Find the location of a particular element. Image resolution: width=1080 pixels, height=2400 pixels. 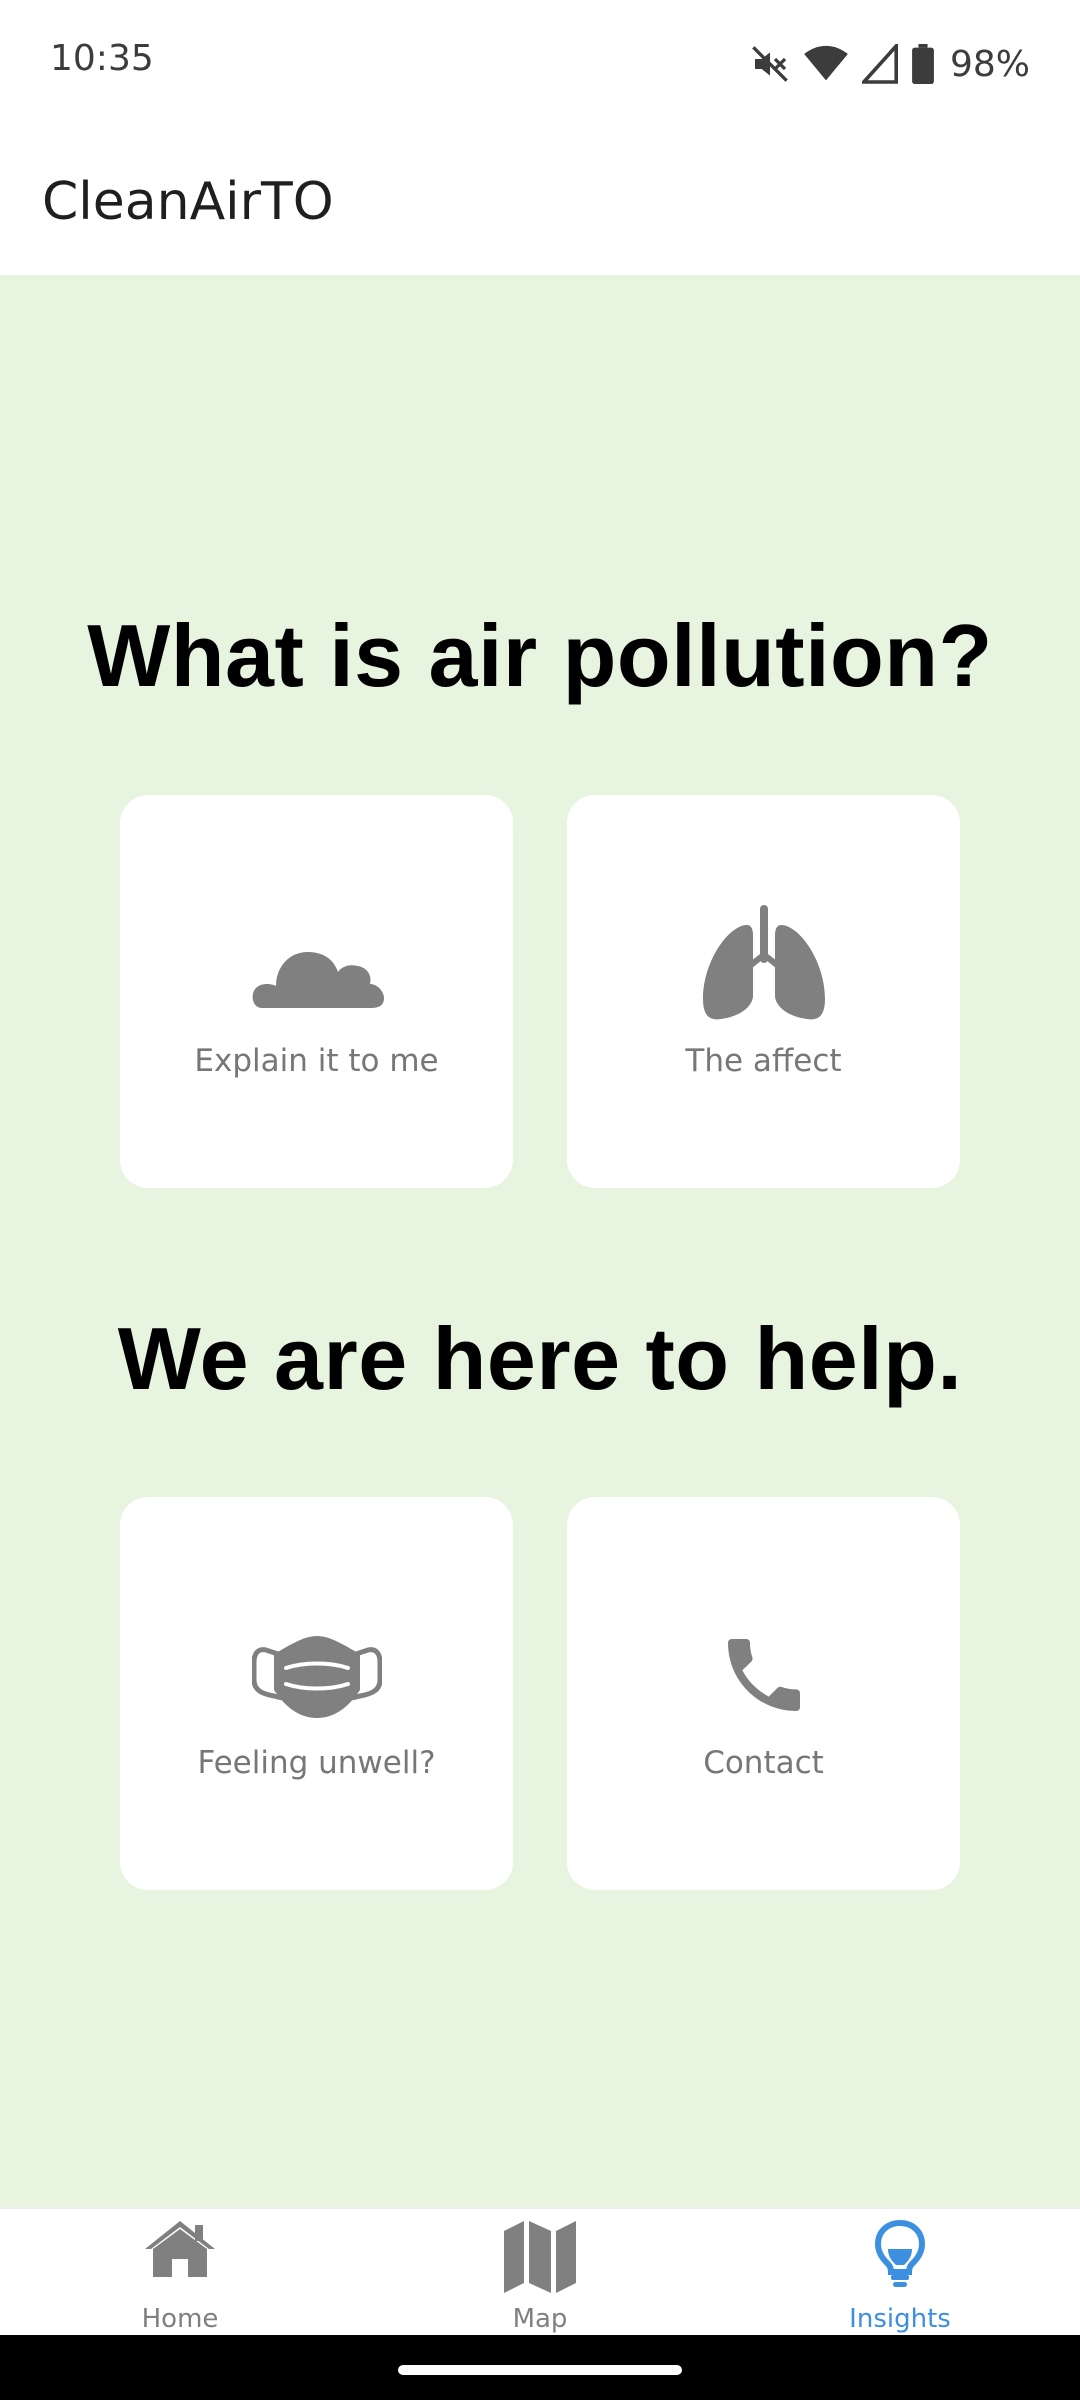

status-bar: 10:35 98% is located at coordinates (540, 64).